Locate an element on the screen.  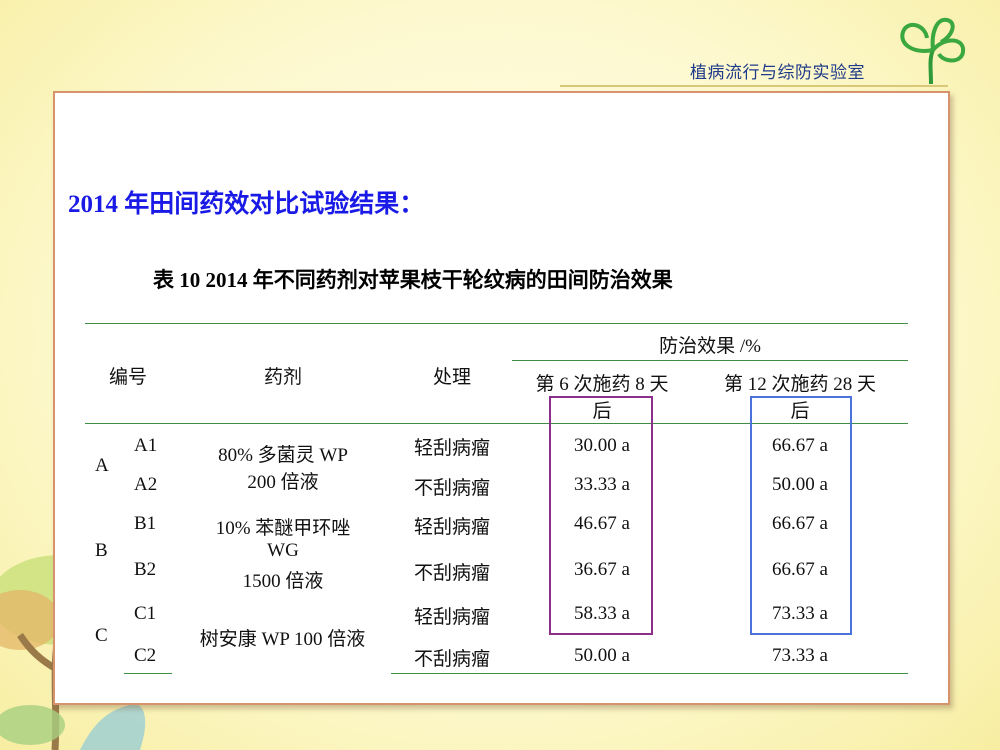
row-c2-treatment: 不刮病瘤 is located at coordinates (451, 659).